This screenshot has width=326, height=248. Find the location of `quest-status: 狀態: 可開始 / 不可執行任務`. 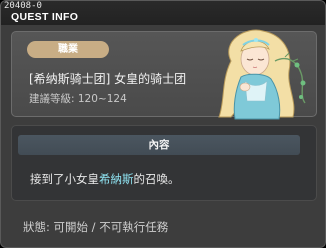

quest-status: 狀態: 可開始 / 不可執行任務 is located at coordinates (96, 227).